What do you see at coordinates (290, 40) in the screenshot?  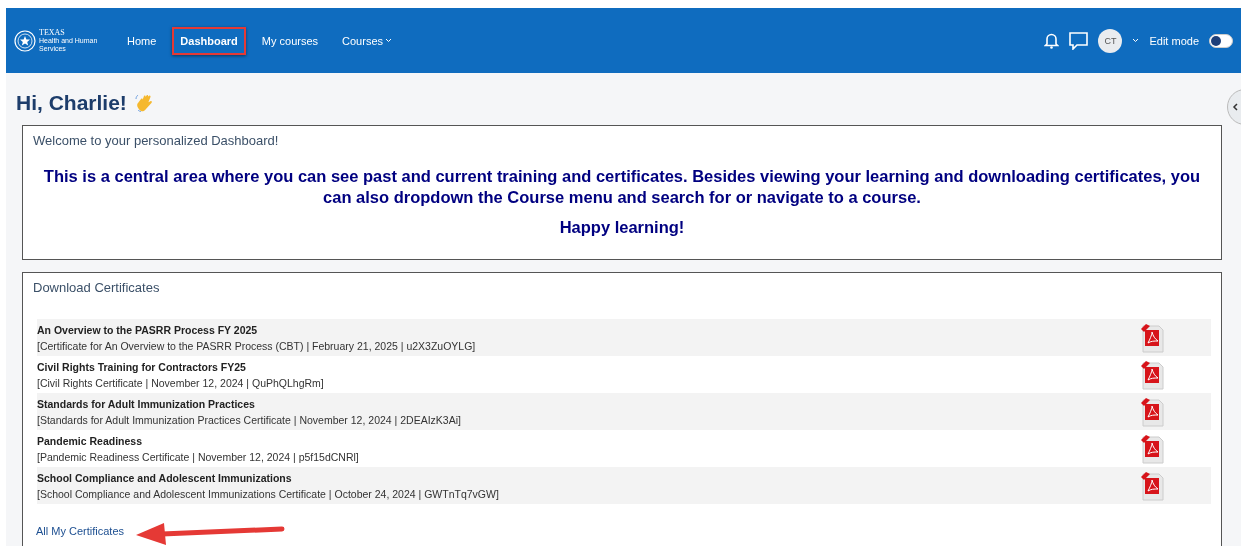 I see `nav-link: My courses` at bounding box center [290, 40].